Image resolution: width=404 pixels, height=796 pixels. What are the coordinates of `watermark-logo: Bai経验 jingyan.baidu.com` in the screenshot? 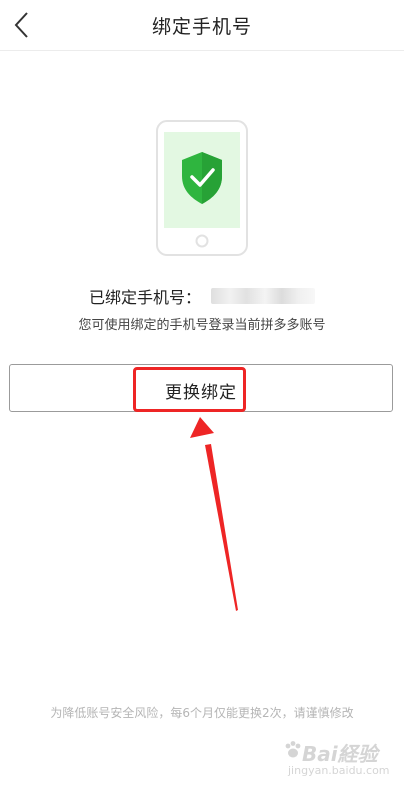 It's located at (339, 760).